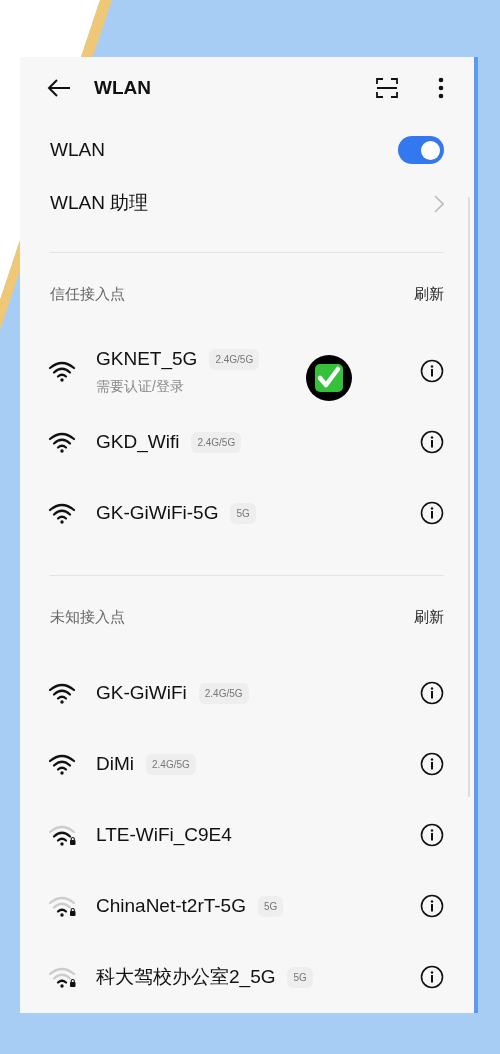  Describe the element at coordinates (247, 442) in the screenshot. I see `network-row: GKD_Wifi 2.4G/5G` at that location.